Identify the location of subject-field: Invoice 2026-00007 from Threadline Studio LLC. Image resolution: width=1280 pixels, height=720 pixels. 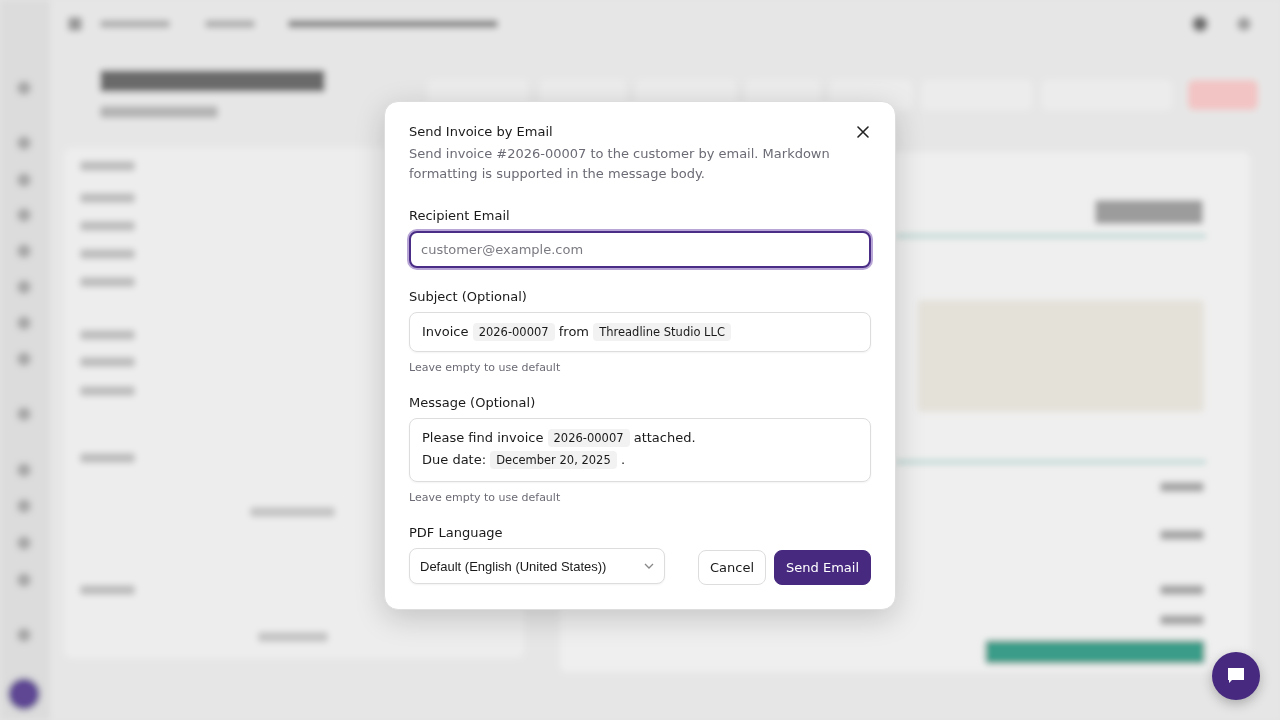
(640, 332).